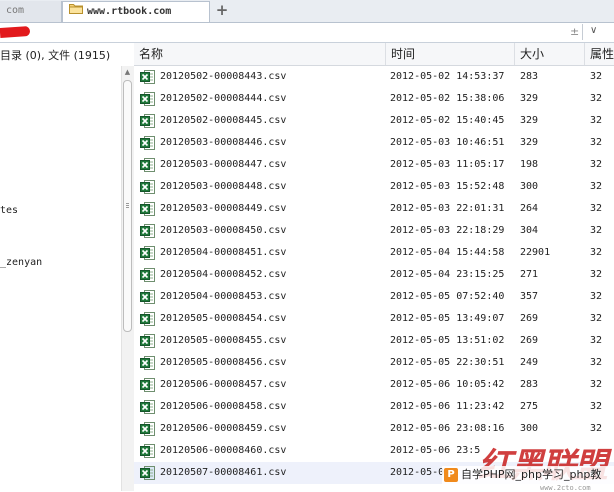 The height and width of the screenshot is (492, 614). I want to click on tab-previous-label: com, so click(15, 10).